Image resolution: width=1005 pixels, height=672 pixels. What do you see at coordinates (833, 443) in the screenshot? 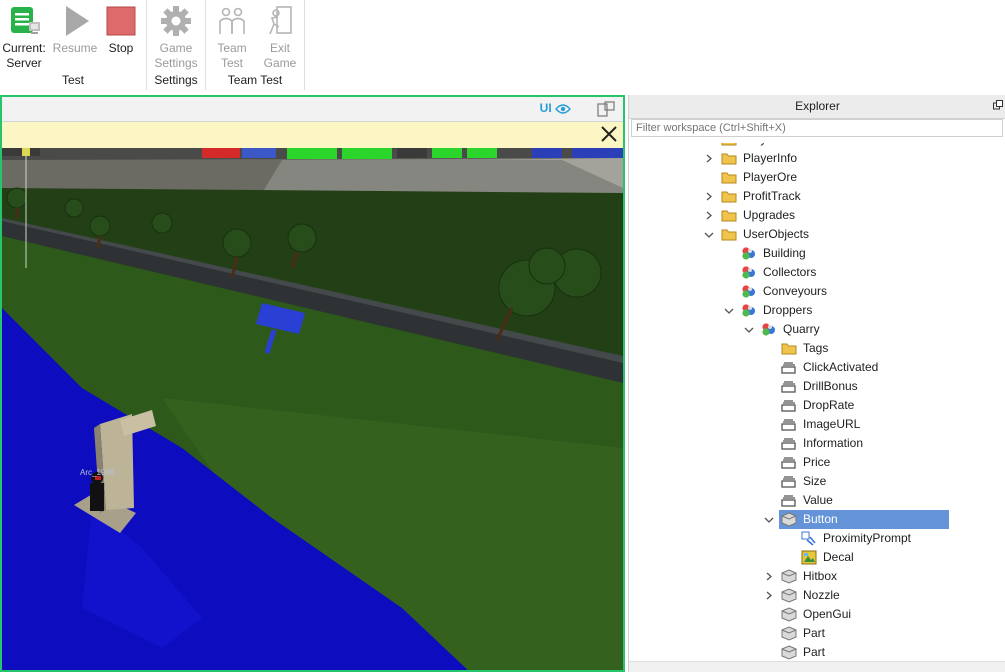
I see `explorer-item-label: Information` at bounding box center [833, 443].